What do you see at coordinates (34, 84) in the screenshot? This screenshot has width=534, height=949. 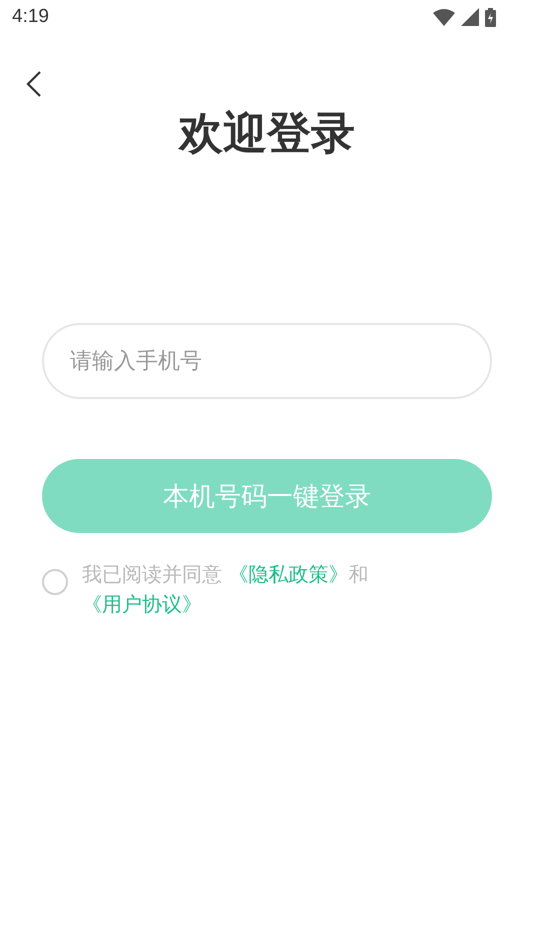 I see `back-icon` at bounding box center [34, 84].